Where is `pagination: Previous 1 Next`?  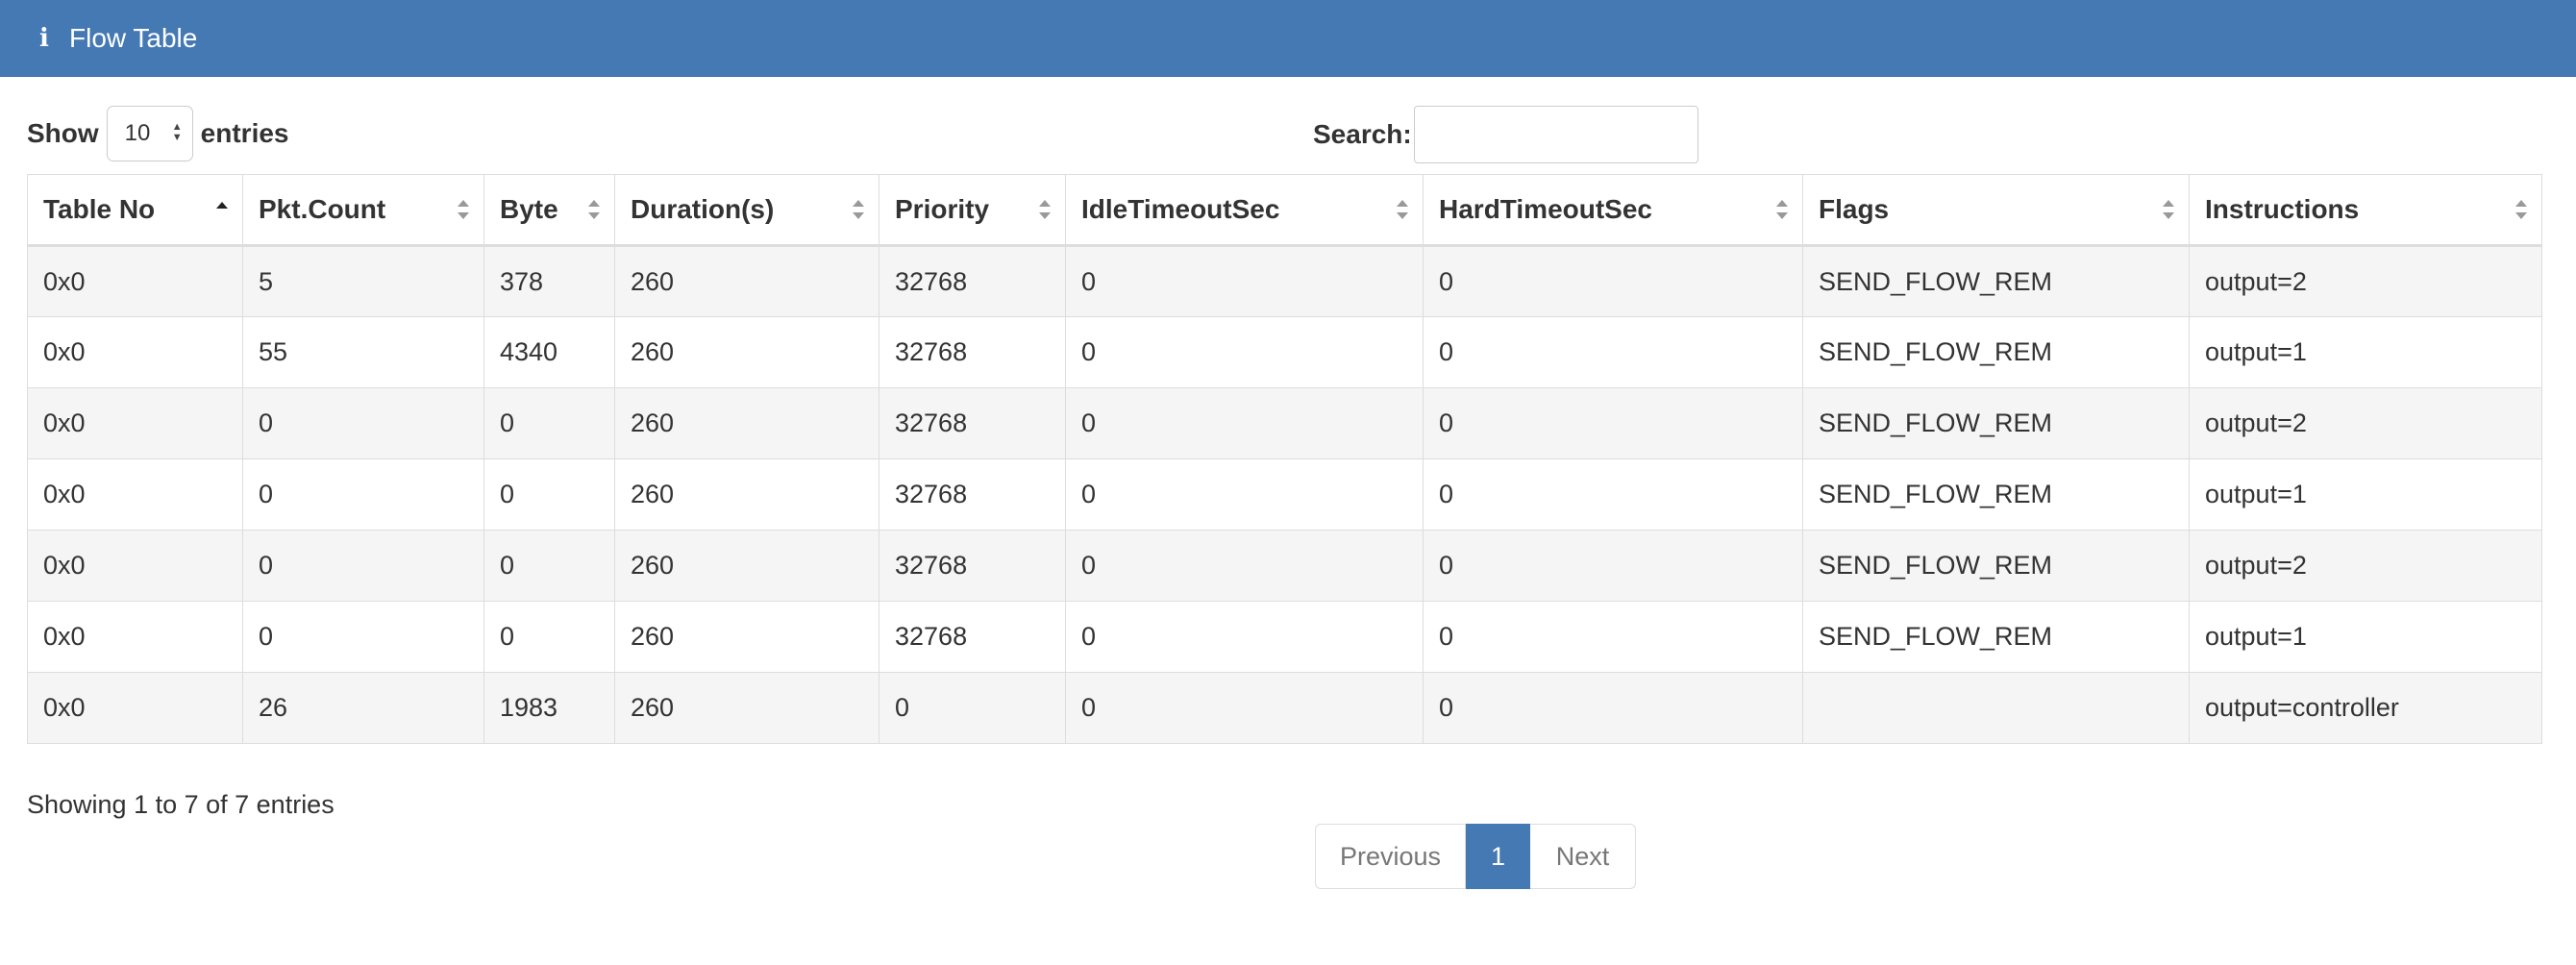 pagination: Previous 1 Next is located at coordinates (1476, 857).